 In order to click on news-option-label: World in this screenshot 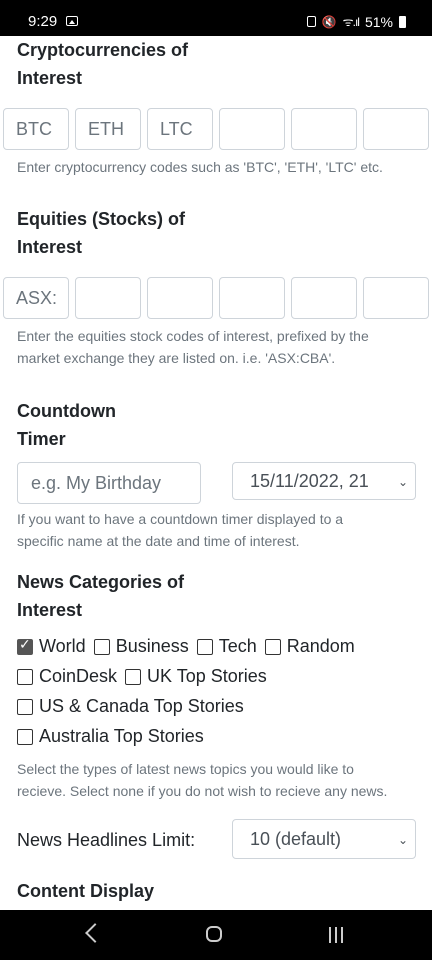, I will do `click(62, 646)`.